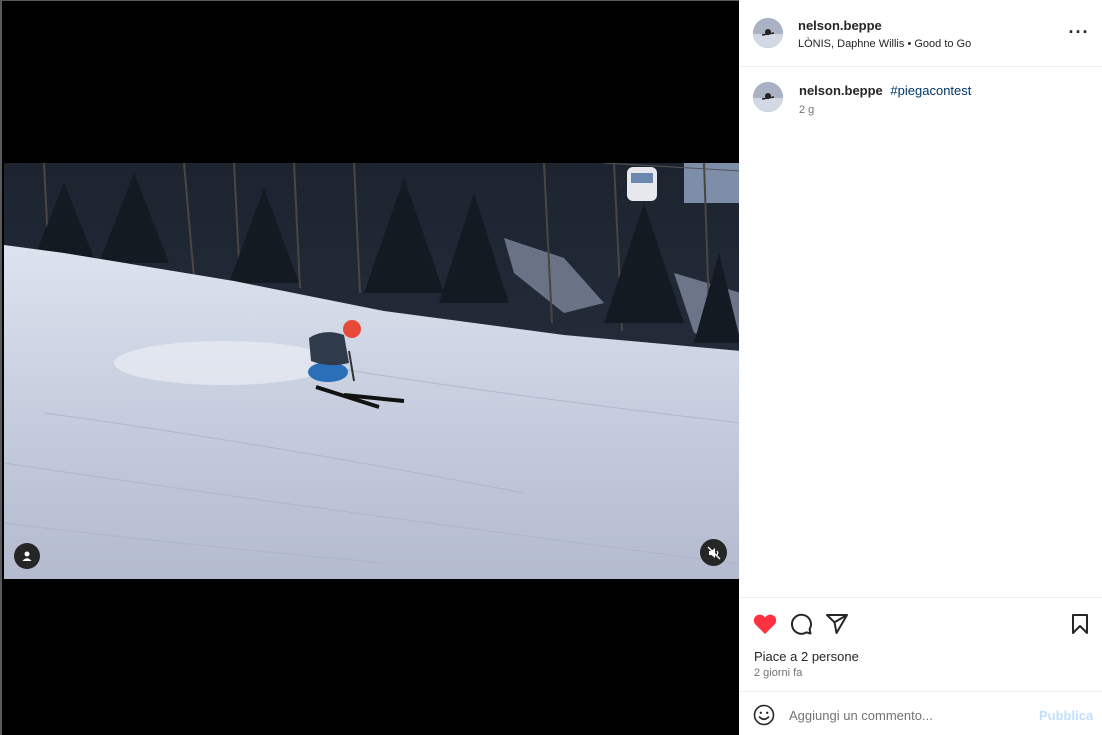 Image resolution: width=1102 pixels, height=735 pixels. I want to click on publish-comment-button: Pubblica, so click(1066, 715).